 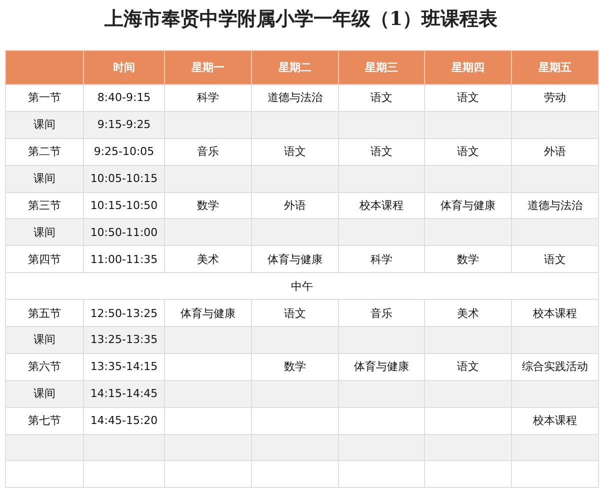 I want to click on header-cell: 星期三, so click(x=381, y=67).